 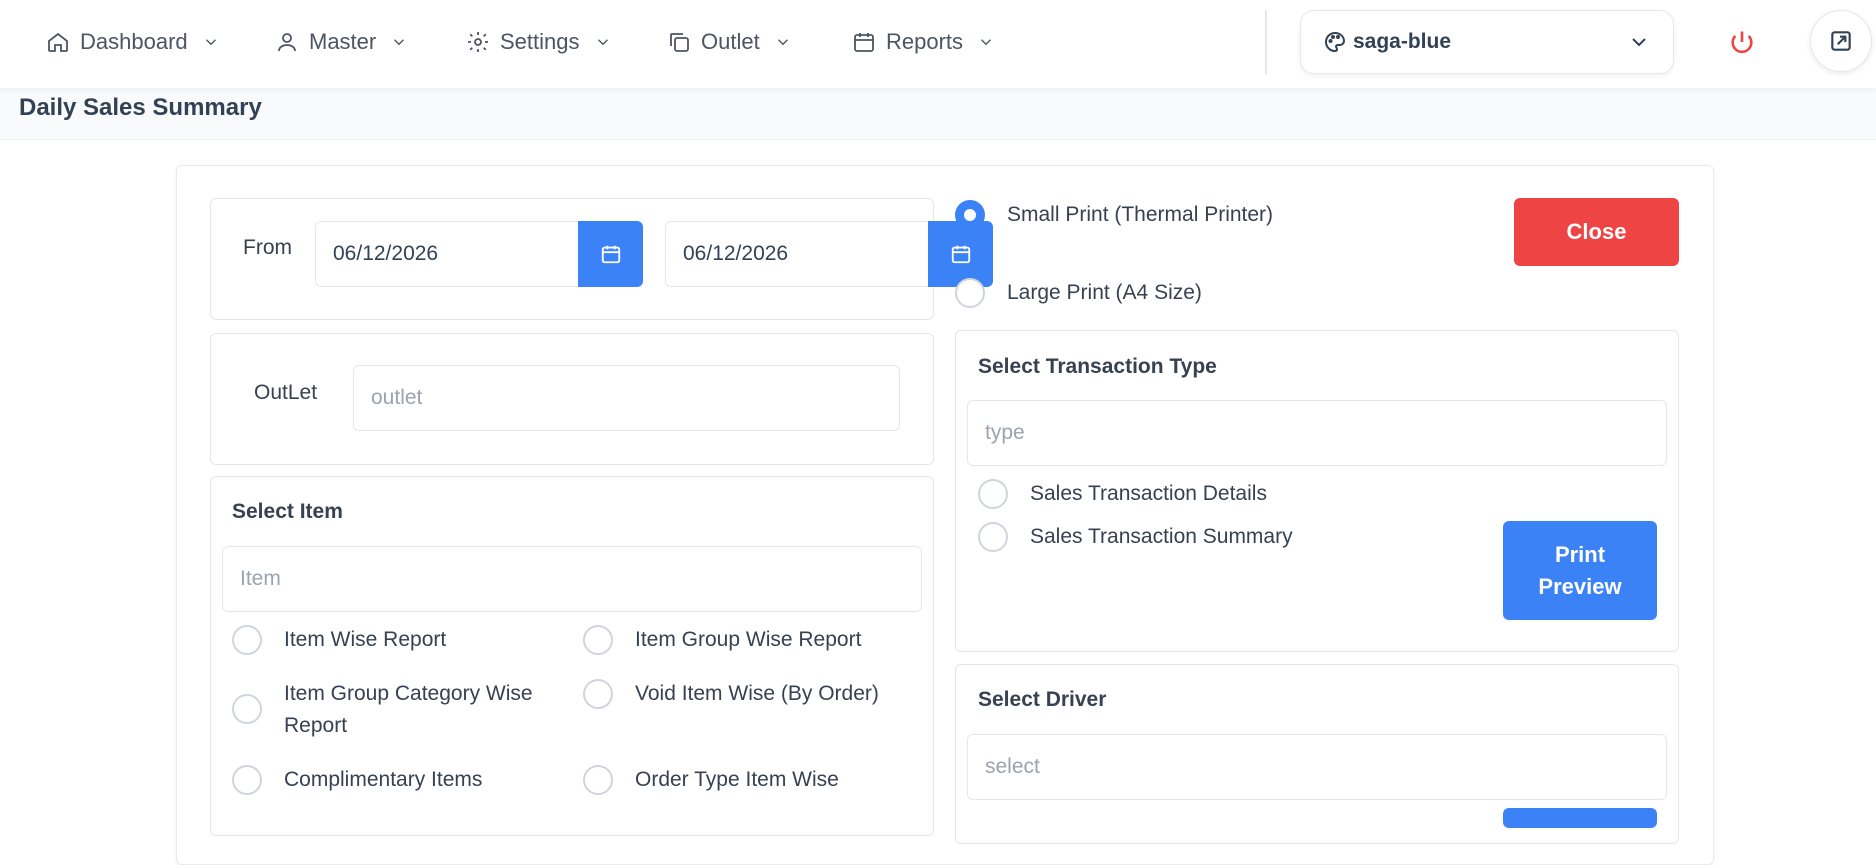 I want to click on radio-large-print: Large Print (A4 Size), so click(x=1078, y=293).